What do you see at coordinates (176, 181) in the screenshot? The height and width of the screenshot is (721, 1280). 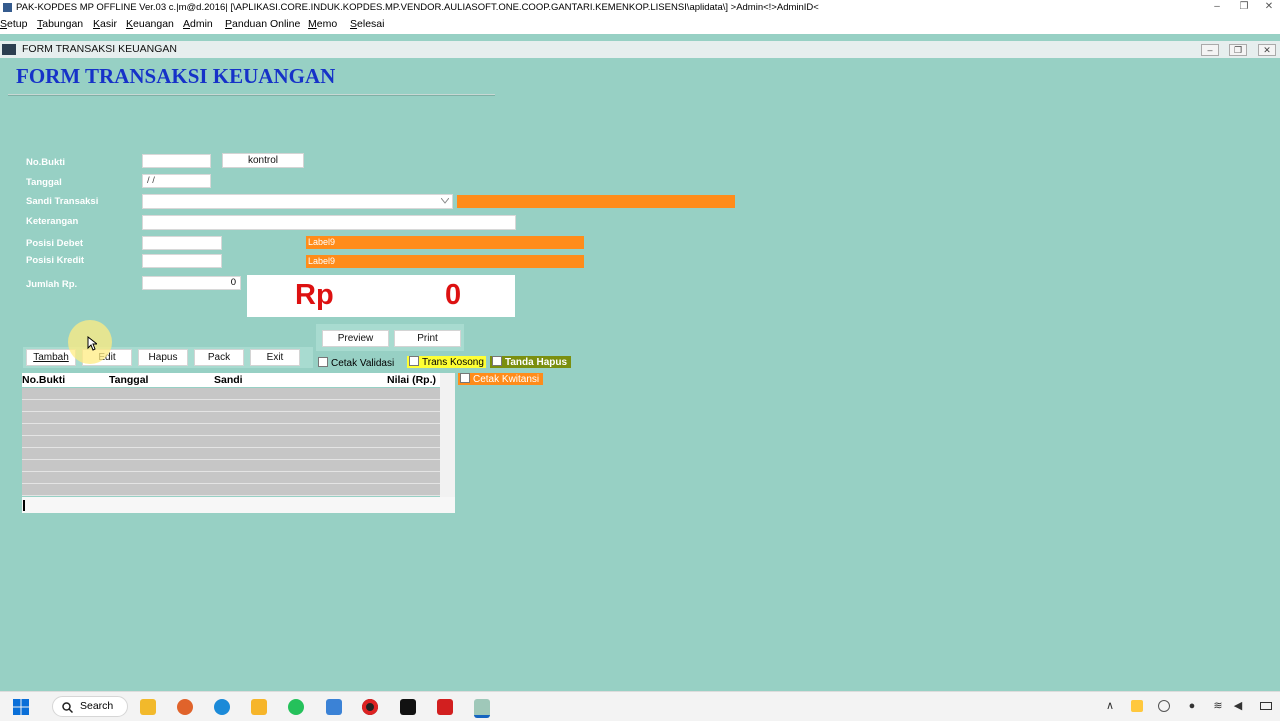 I see `tanggal-input: / /` at bounding box center [176, 181].